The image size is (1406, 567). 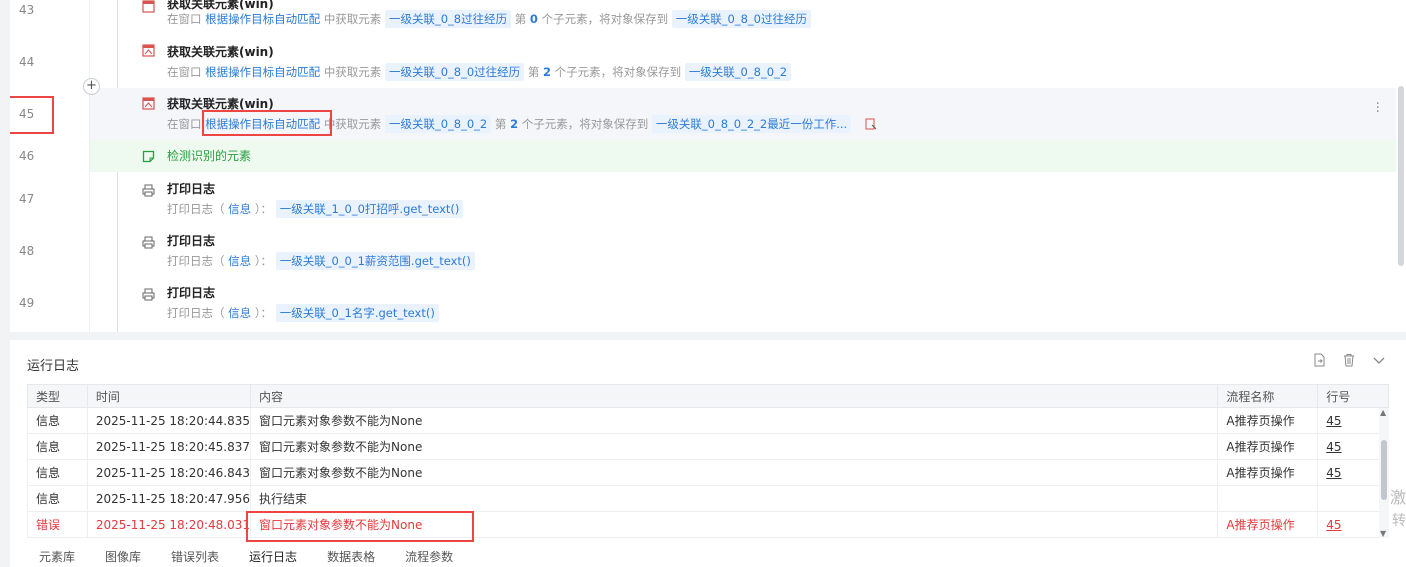 What do you see at coordinates (57, 524) in the screenshot?
I see `log-type: 错误` at bounding box center [57, 524].